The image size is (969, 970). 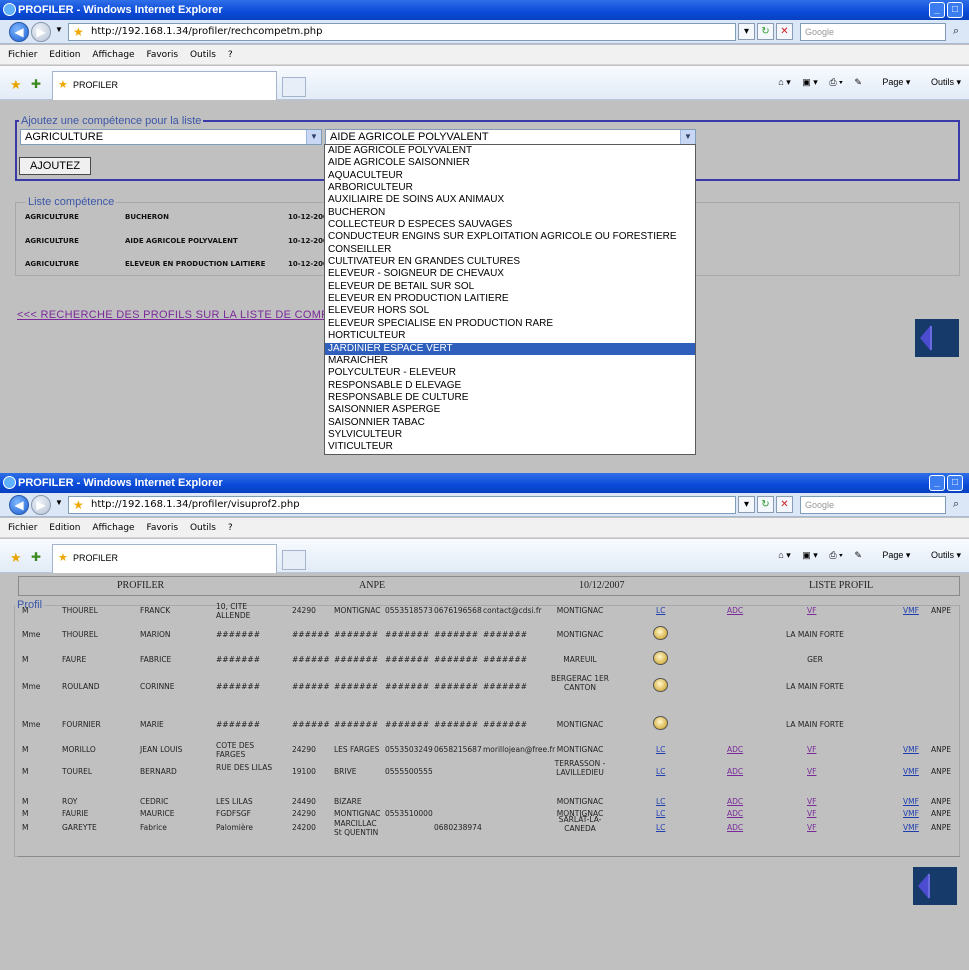 What do you see at coordinates (162, 528) in the screenshot?
I see `menu-favoris: Favoris` at bounding box center [162, 528].